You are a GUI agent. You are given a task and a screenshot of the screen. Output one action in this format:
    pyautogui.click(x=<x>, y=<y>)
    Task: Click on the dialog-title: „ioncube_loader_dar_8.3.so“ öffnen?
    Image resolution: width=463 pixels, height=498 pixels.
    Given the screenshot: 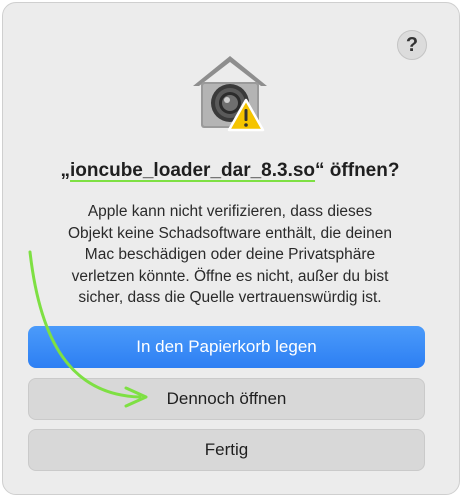 What is the action you would take?
    pyautogui.click(x=230, y=171)
    